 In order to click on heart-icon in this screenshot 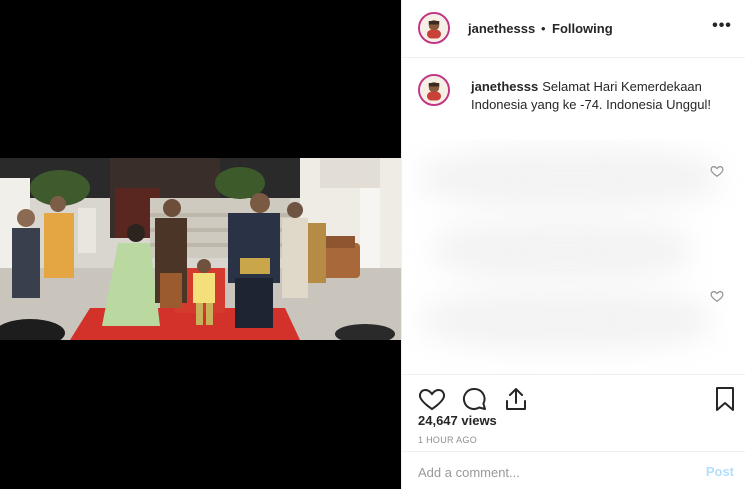, I will do `click(432, 399)`.